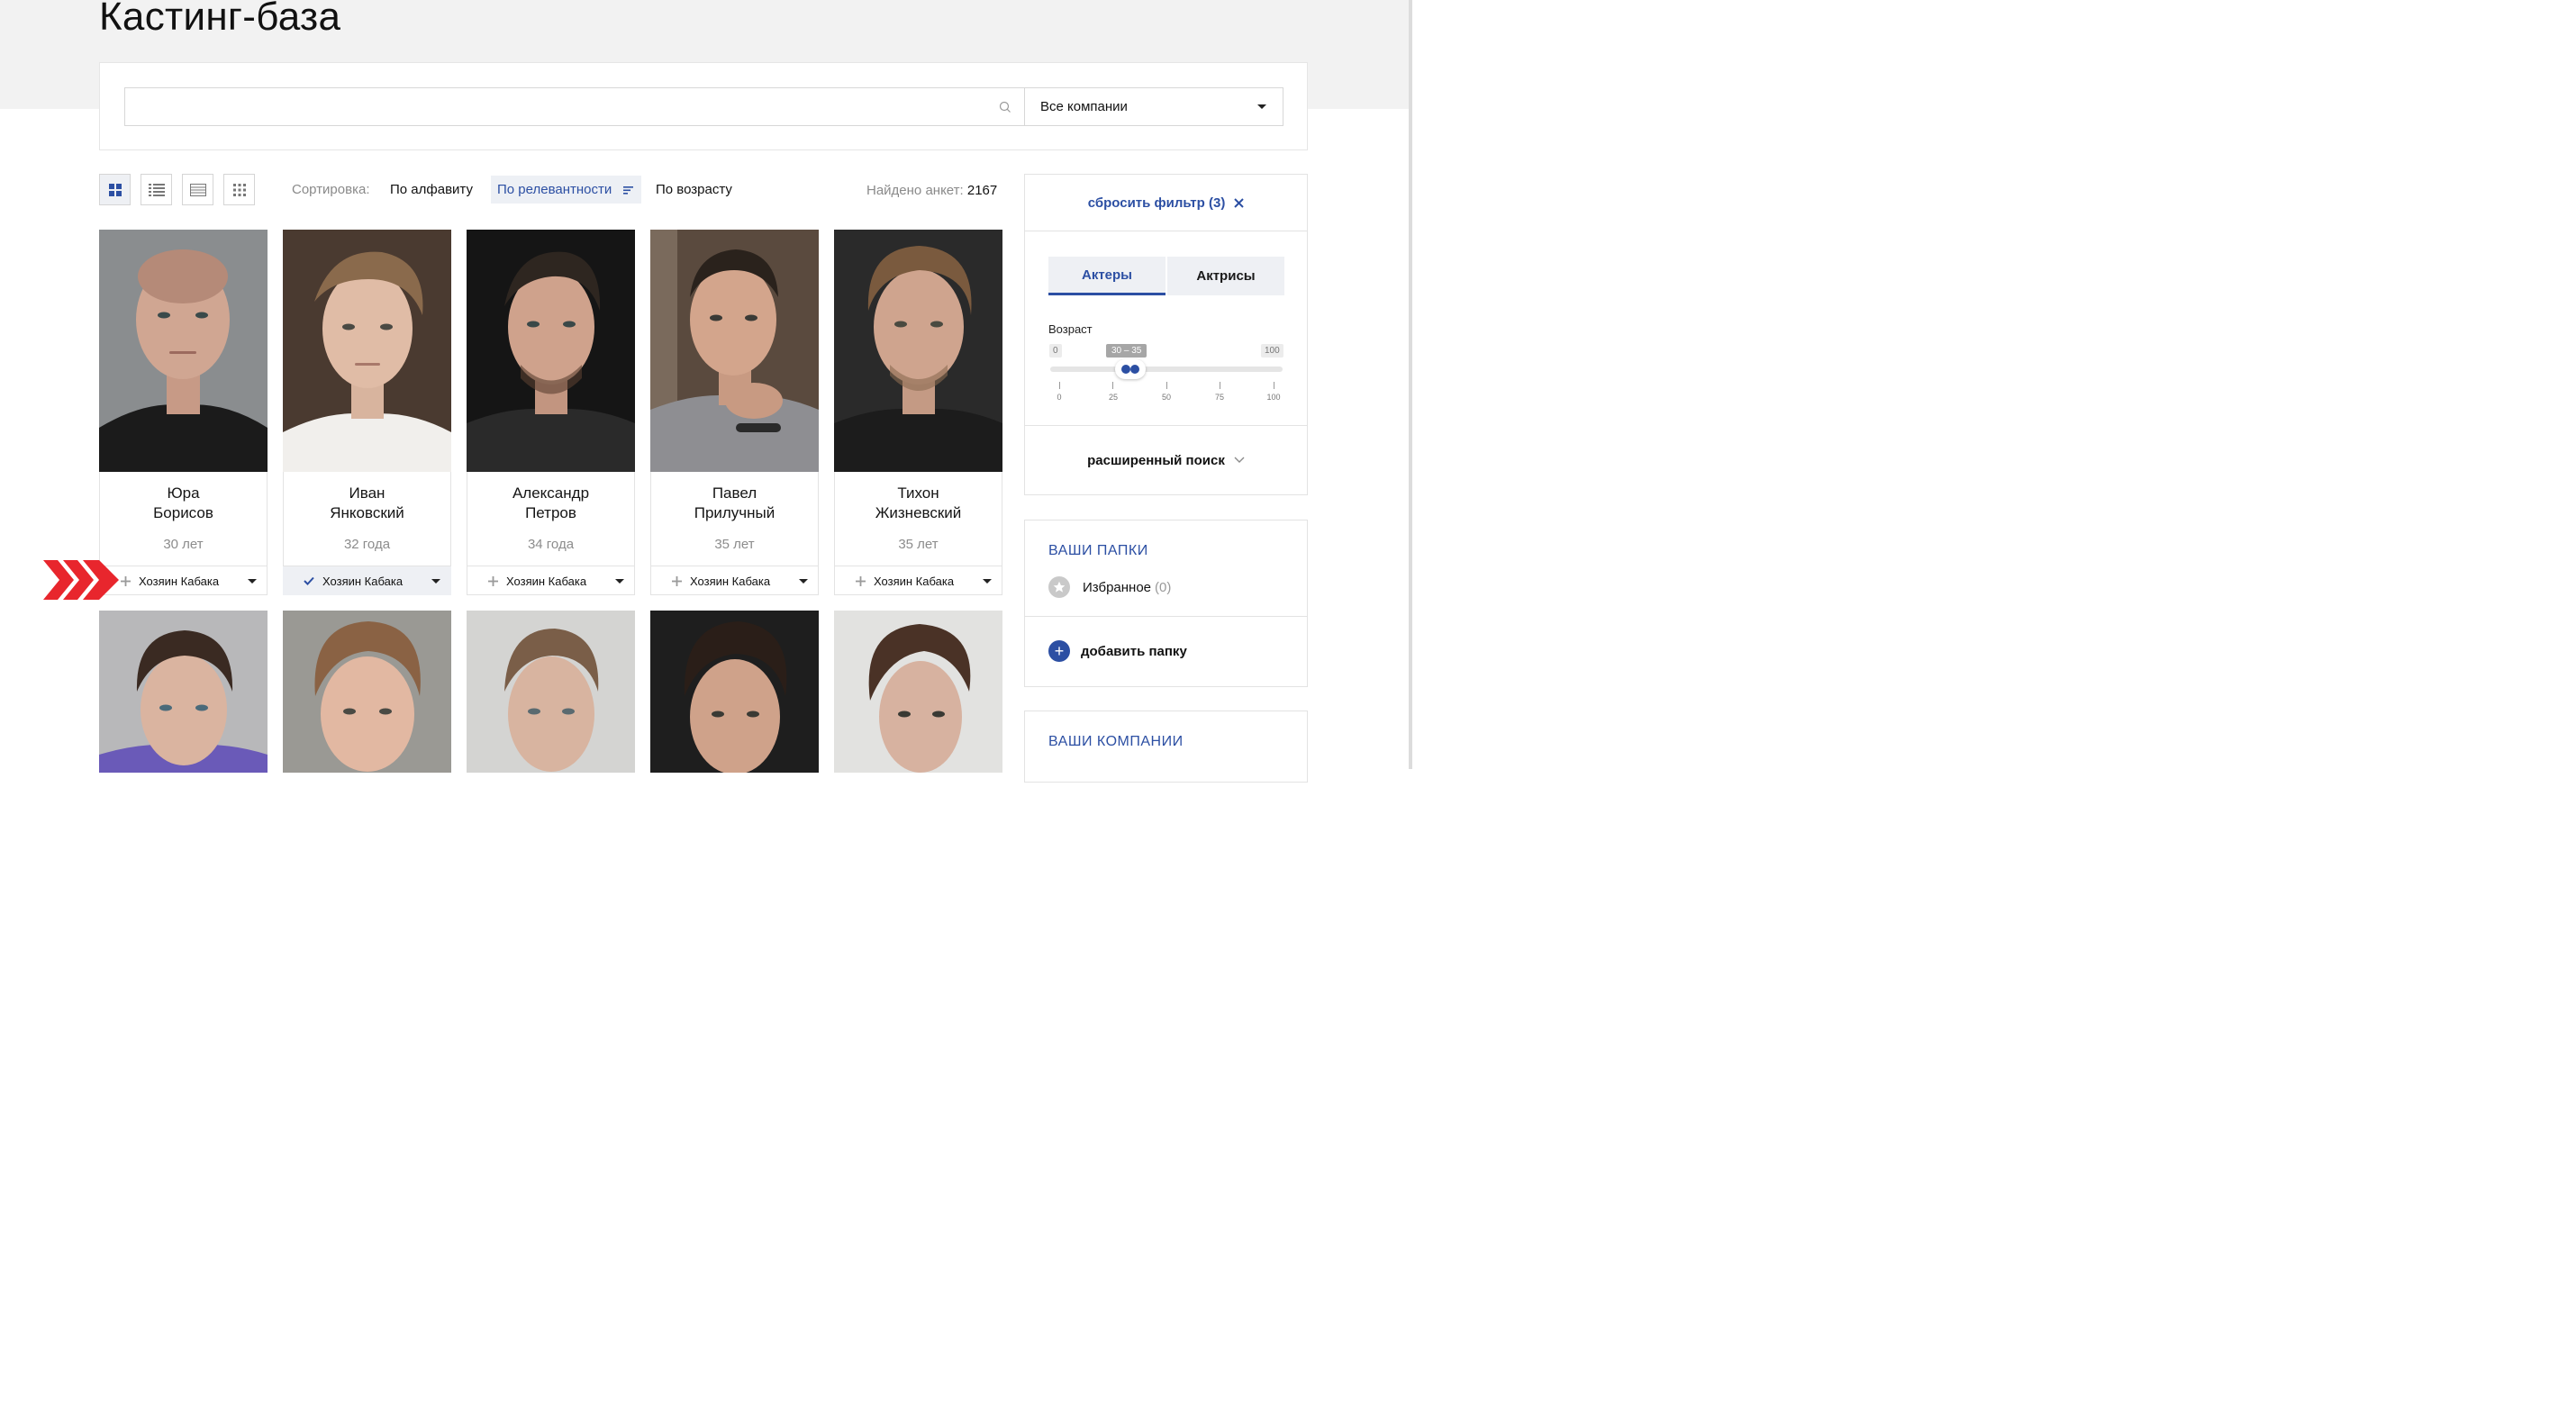 The width and height of the screenshot is (2576, 1403). What do you see at coordinates (1059, 651) in the screenshot?
I see `plus-icon: +` at bounding box center [1059, 651].